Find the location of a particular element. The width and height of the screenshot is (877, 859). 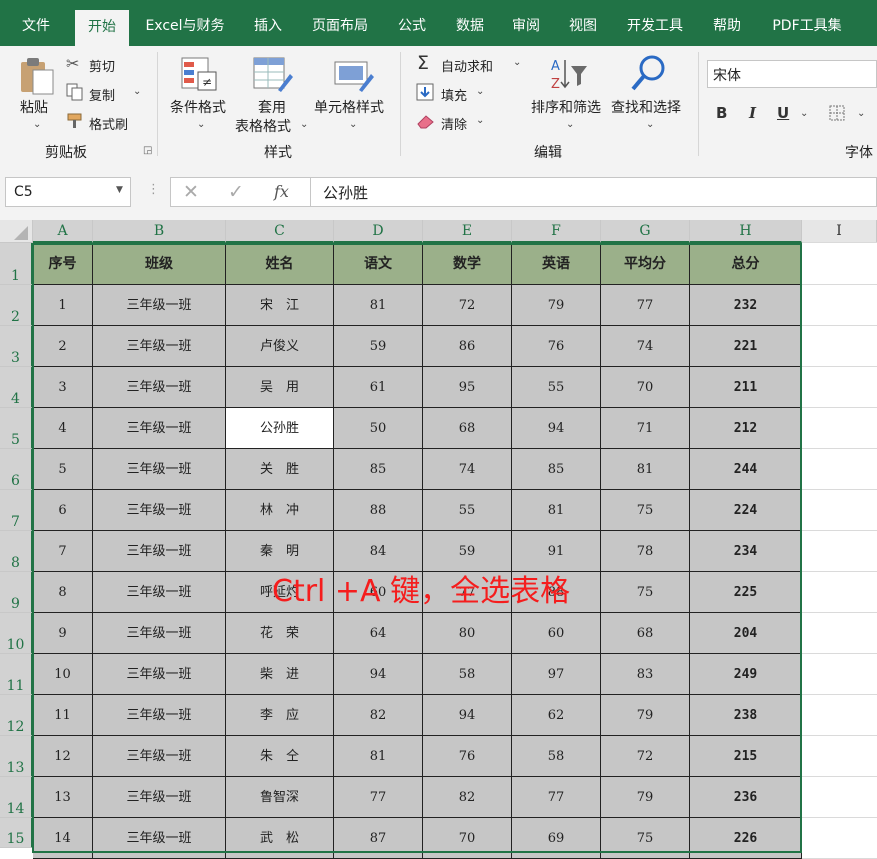

cell-name: 朱 仝 is located at coordinates (280, 756).